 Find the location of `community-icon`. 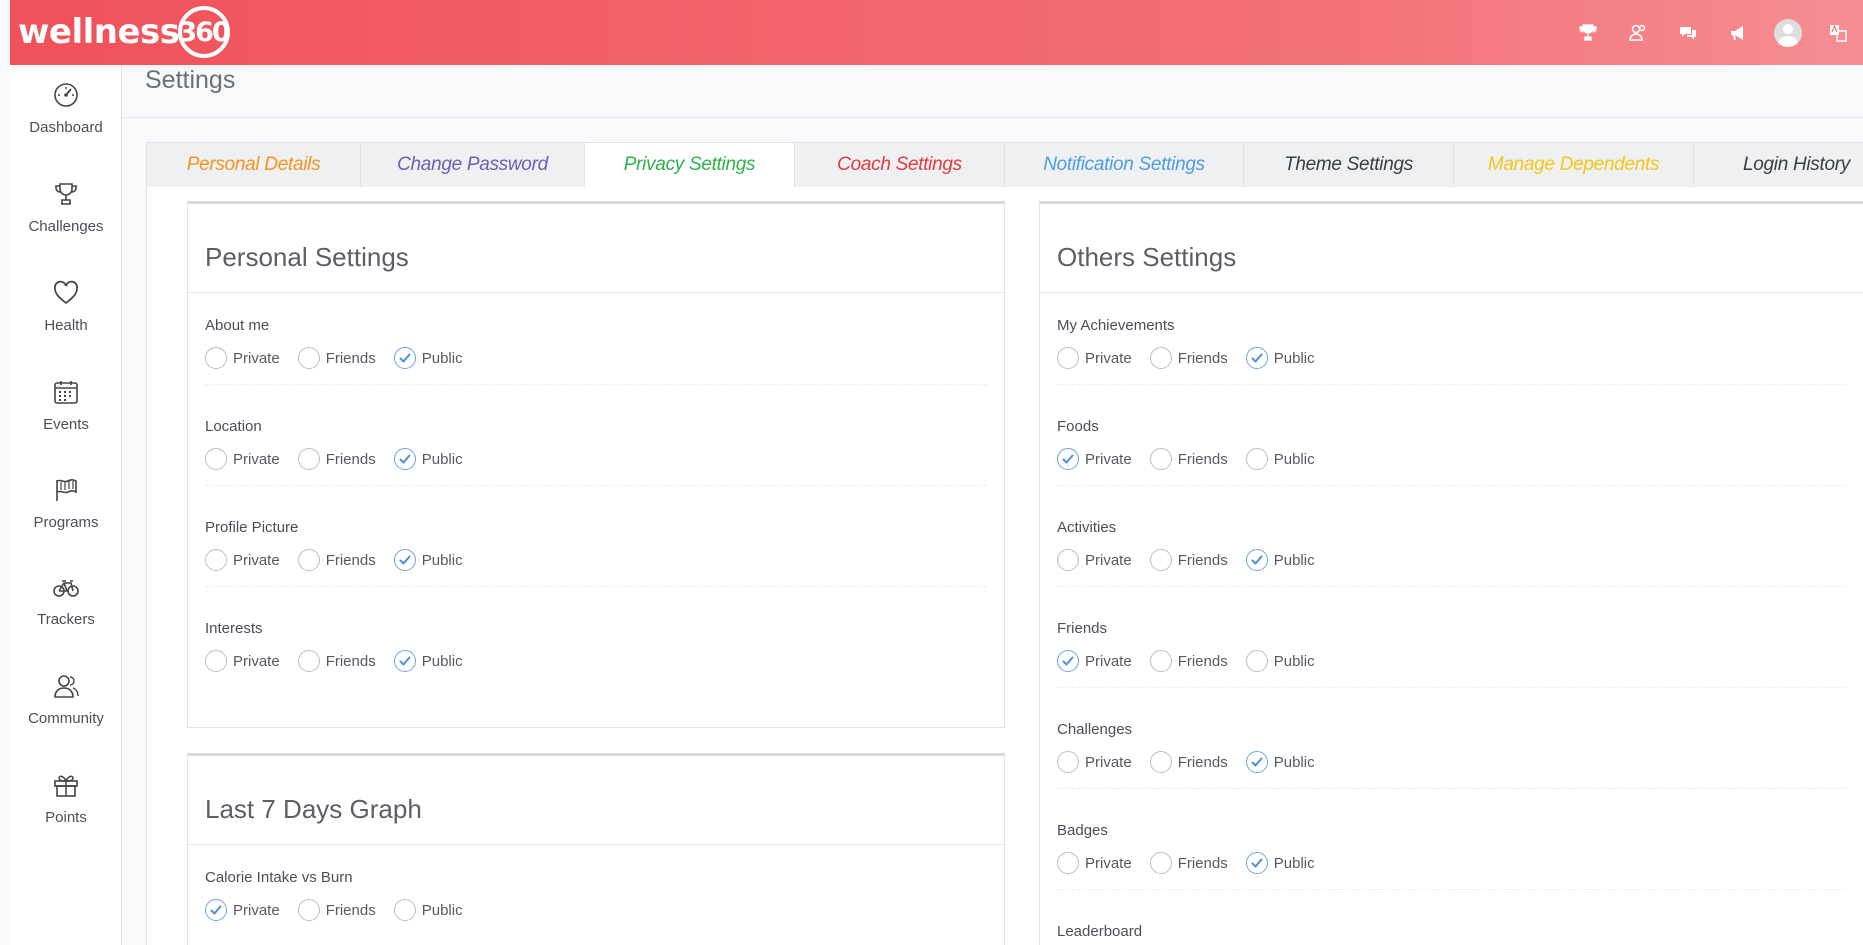

community-icon is located at coordinates (1638, 32).